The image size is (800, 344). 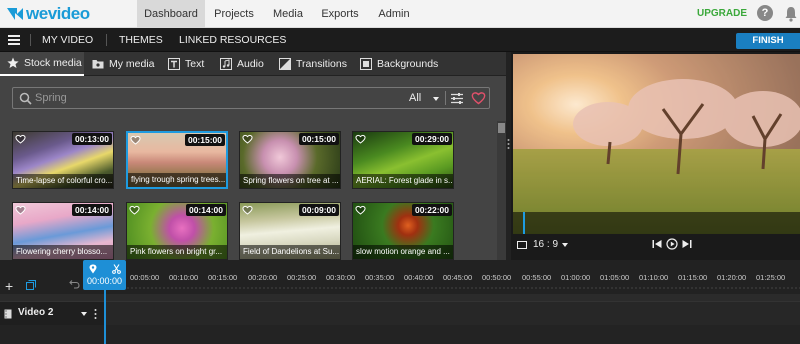 What do you see at coordinates (31, 285) in the screenshot?
I see `duplicate-icon` at bounding box center [31, 285].